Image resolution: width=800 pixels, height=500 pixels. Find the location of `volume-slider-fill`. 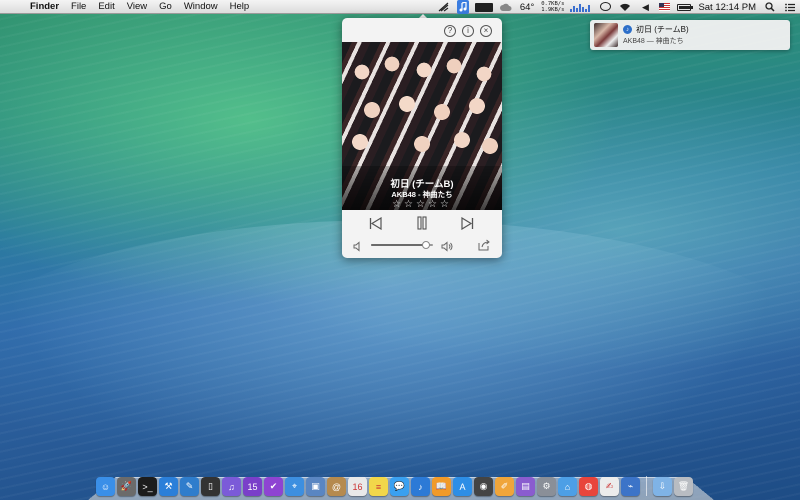

volume-slider-fill is located at coordinates (398, 245).